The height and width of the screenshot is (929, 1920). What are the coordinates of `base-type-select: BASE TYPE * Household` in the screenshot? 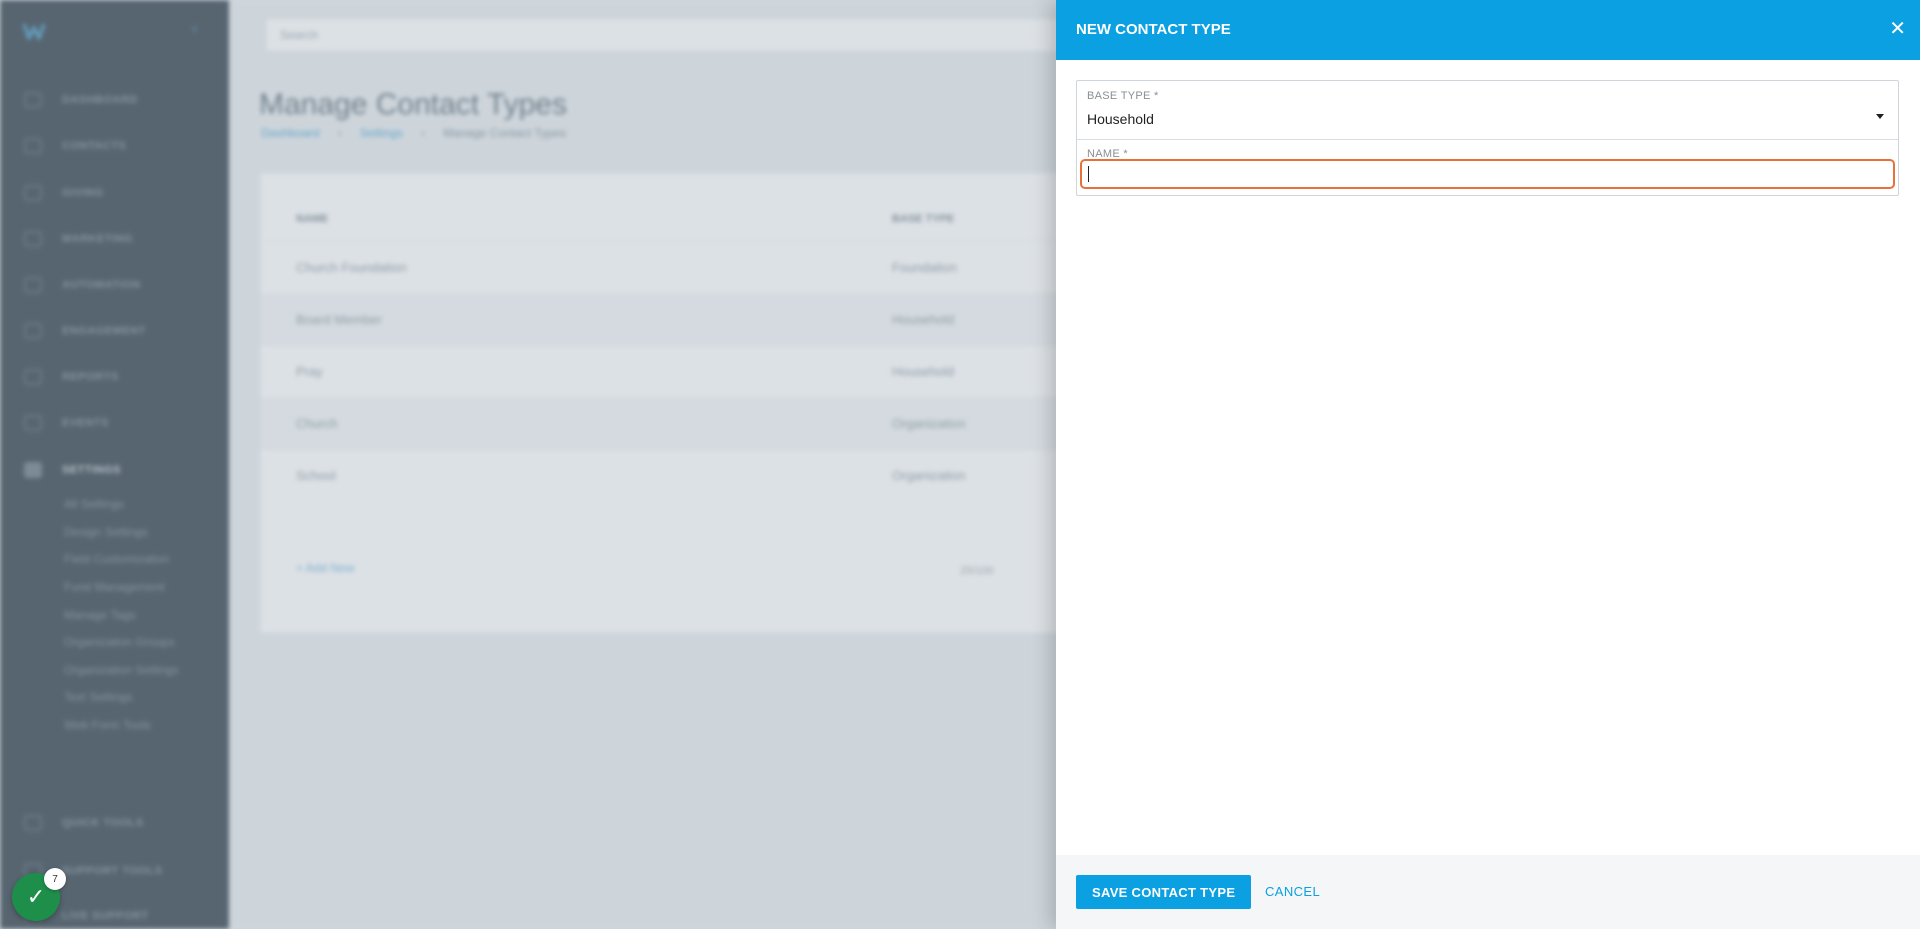 It's located at (1487, 110).